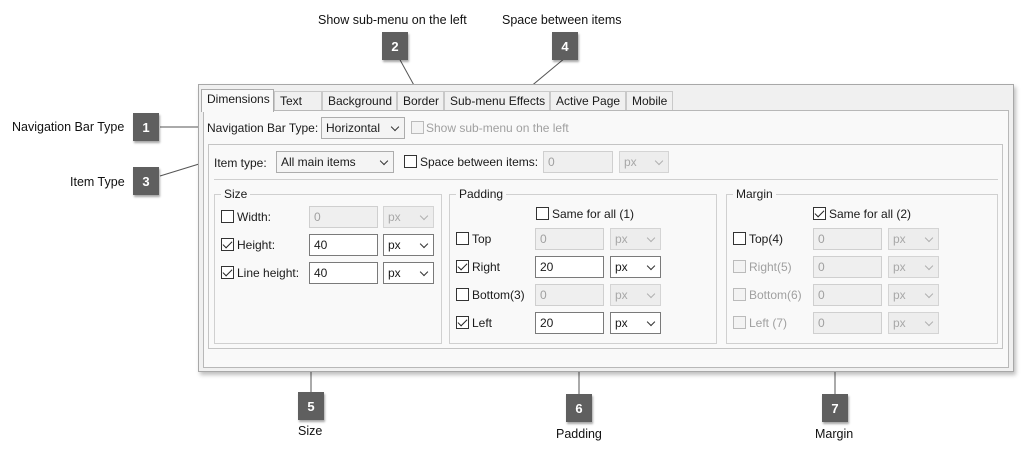  What do you see at coordinates (768, 323) in the screenshot?
I see `margin-left-label: Left (7)` at bounding box center [768, 323].